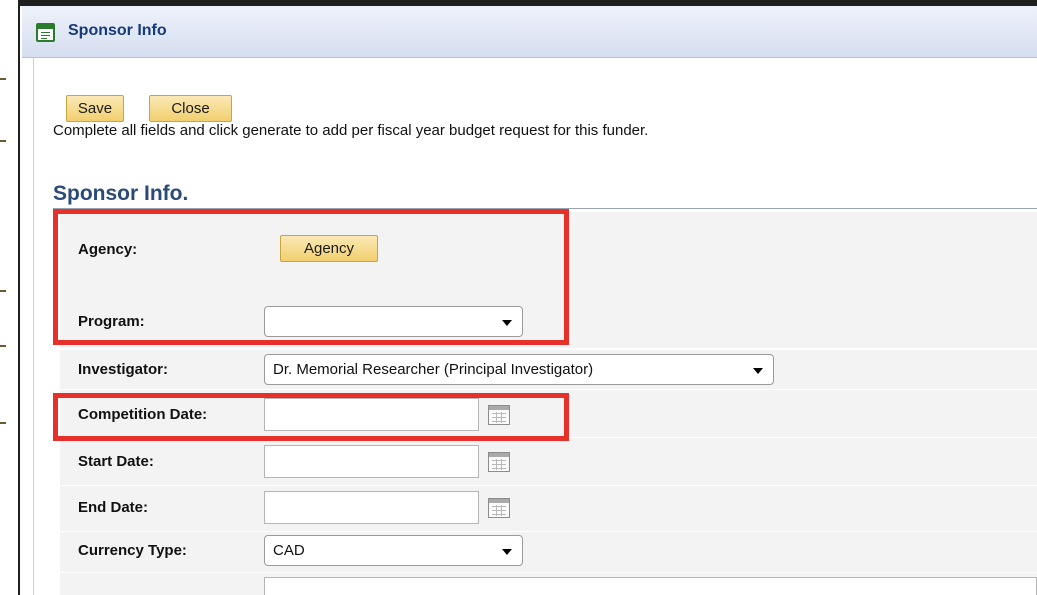  What do you see at coordinates (190, 108) in the screenshot?
I see `close-button: Close` at bounding box center [190, 108].